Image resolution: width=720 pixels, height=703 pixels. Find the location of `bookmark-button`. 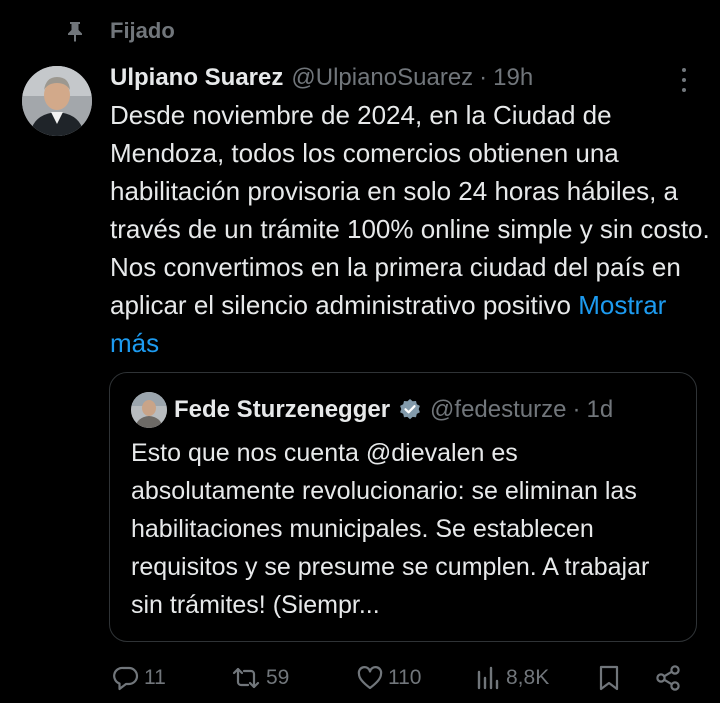

bookmark-button is located at coordinates (609, 678).